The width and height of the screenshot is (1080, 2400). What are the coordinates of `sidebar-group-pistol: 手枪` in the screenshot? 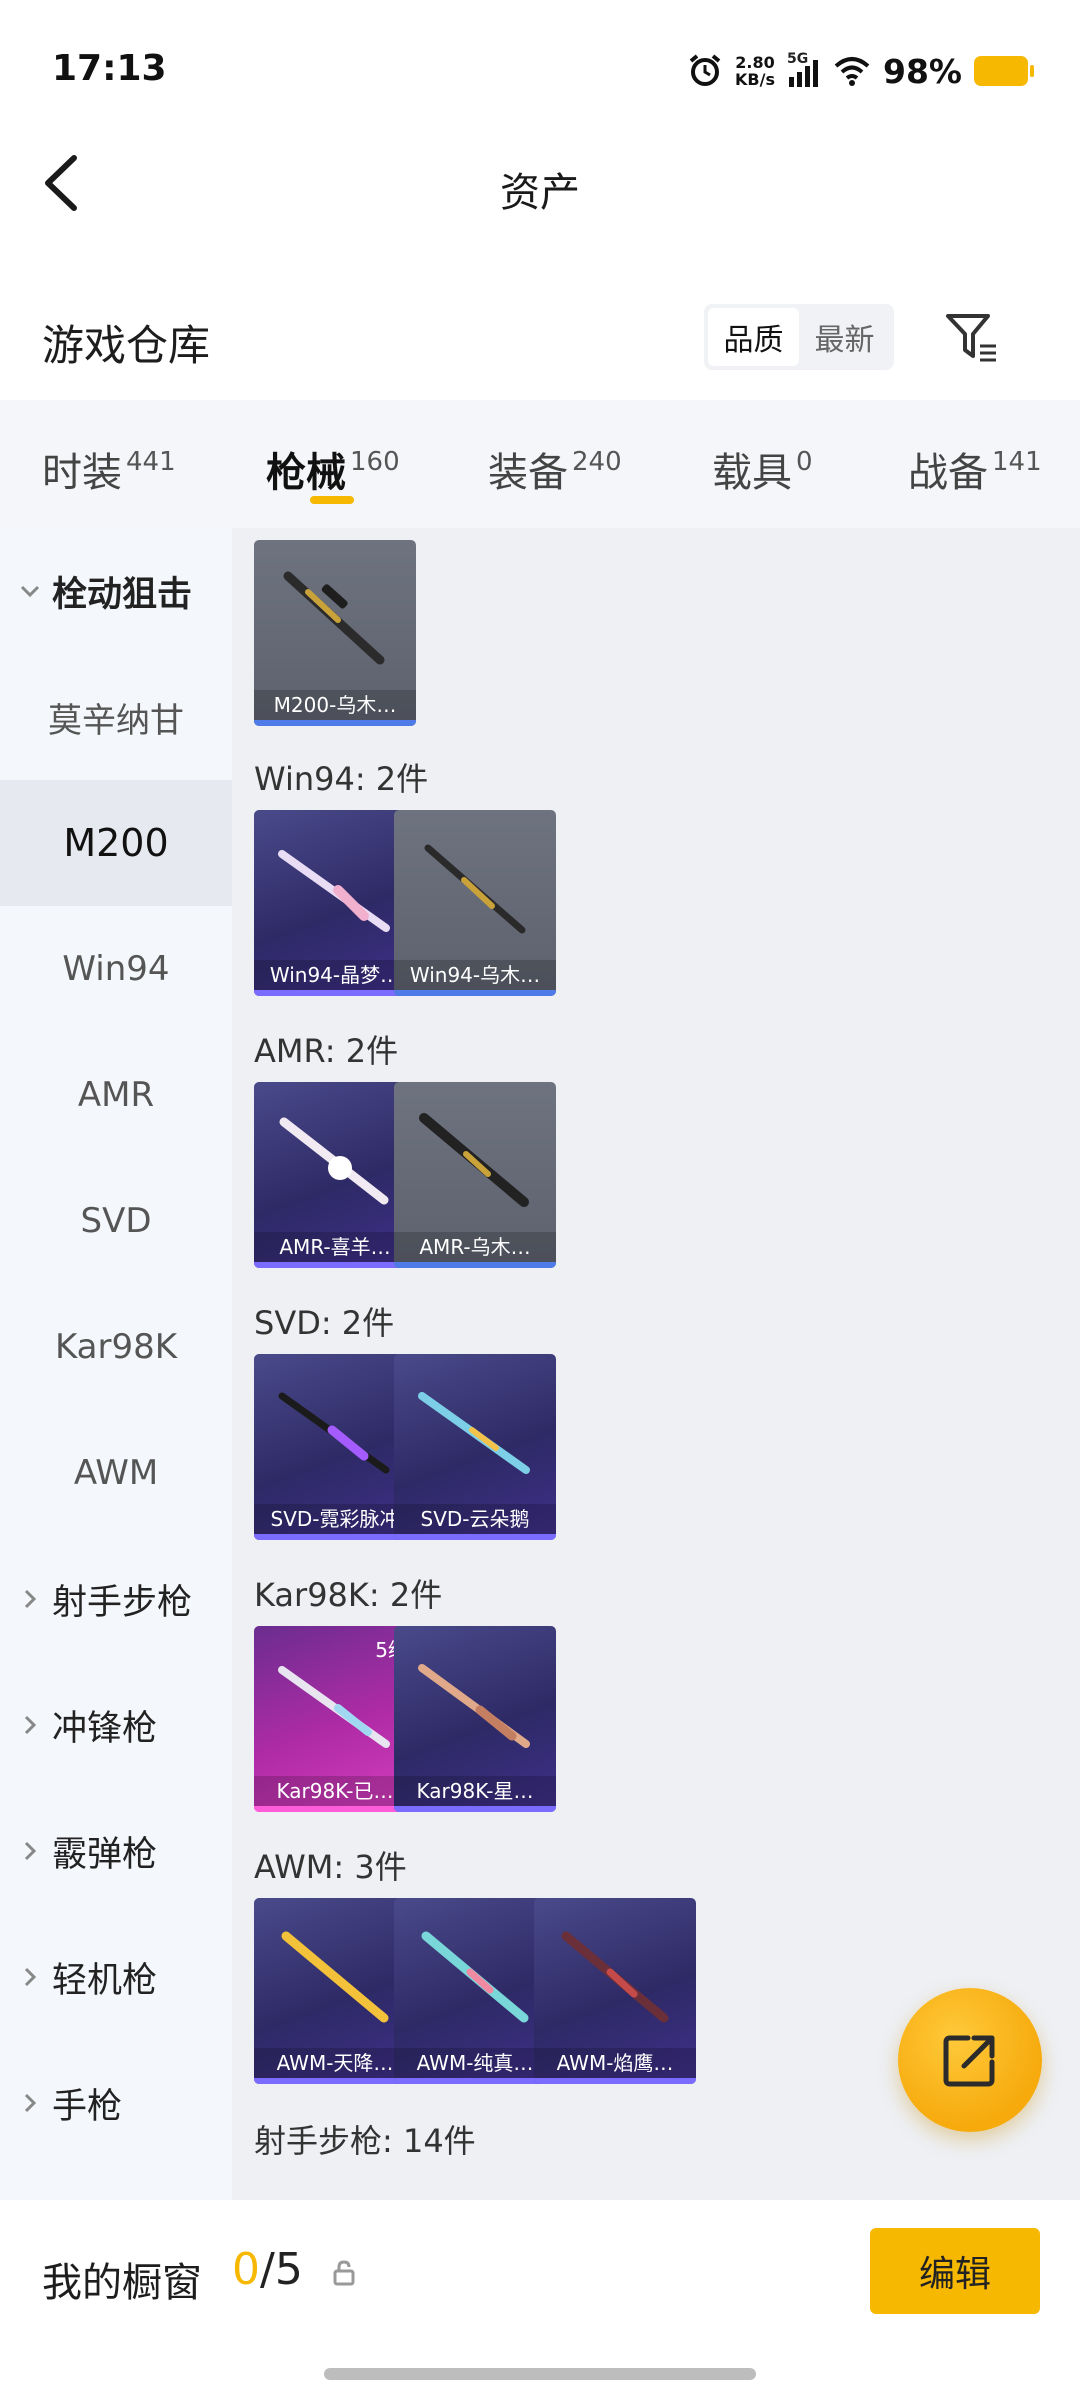 It's located at (116, 2103).